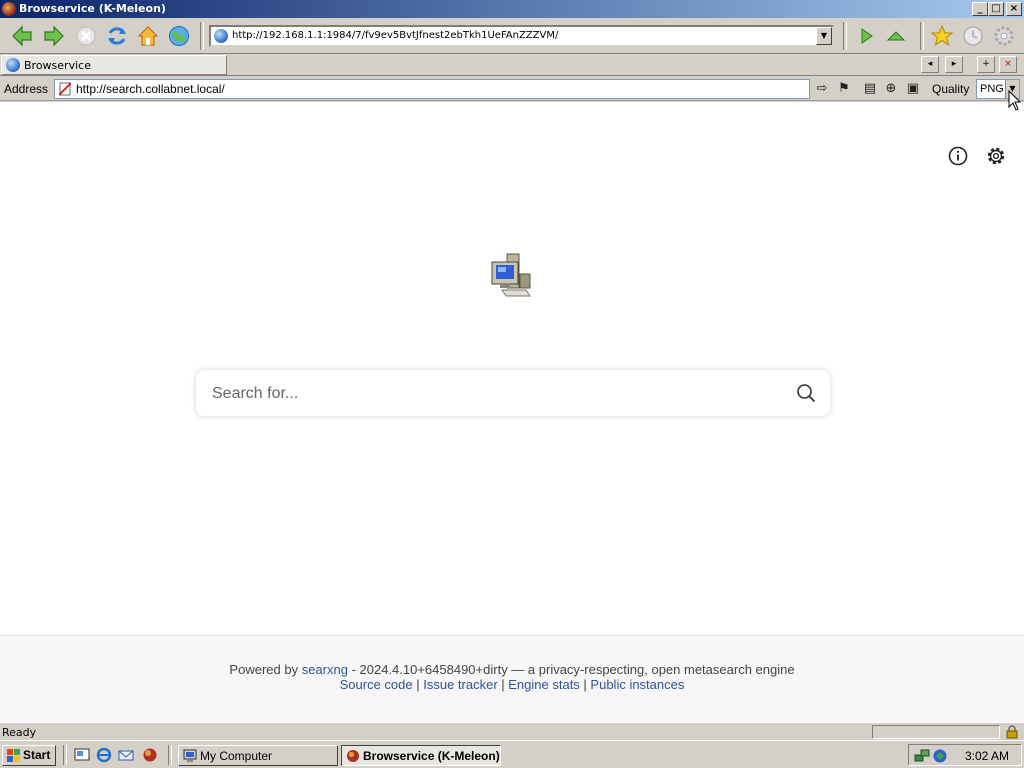 This screenshot has width=1024, height=768. Describe the element at coordinates (104, 755) in the screenshot. I see `internet-explorer-icon` at that location.